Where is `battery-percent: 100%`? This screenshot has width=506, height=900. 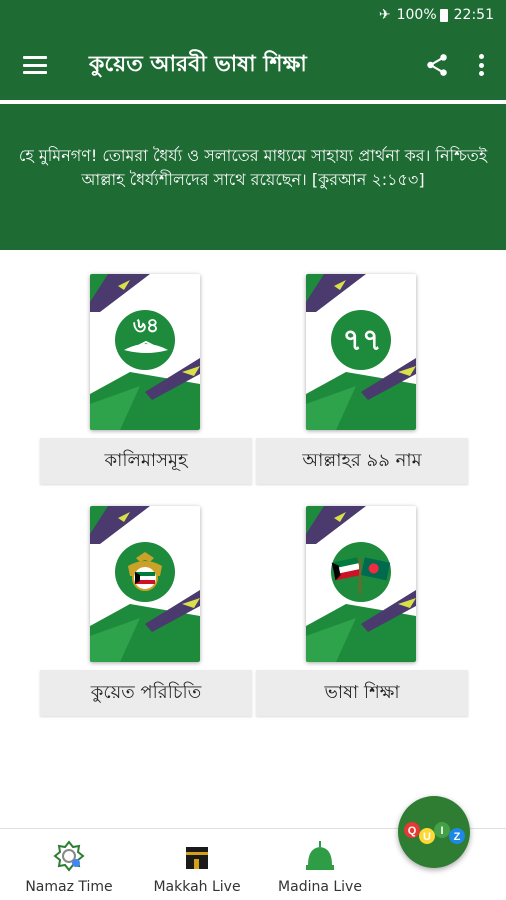 battery-percent: 100% is located at coordinates (416, 15).